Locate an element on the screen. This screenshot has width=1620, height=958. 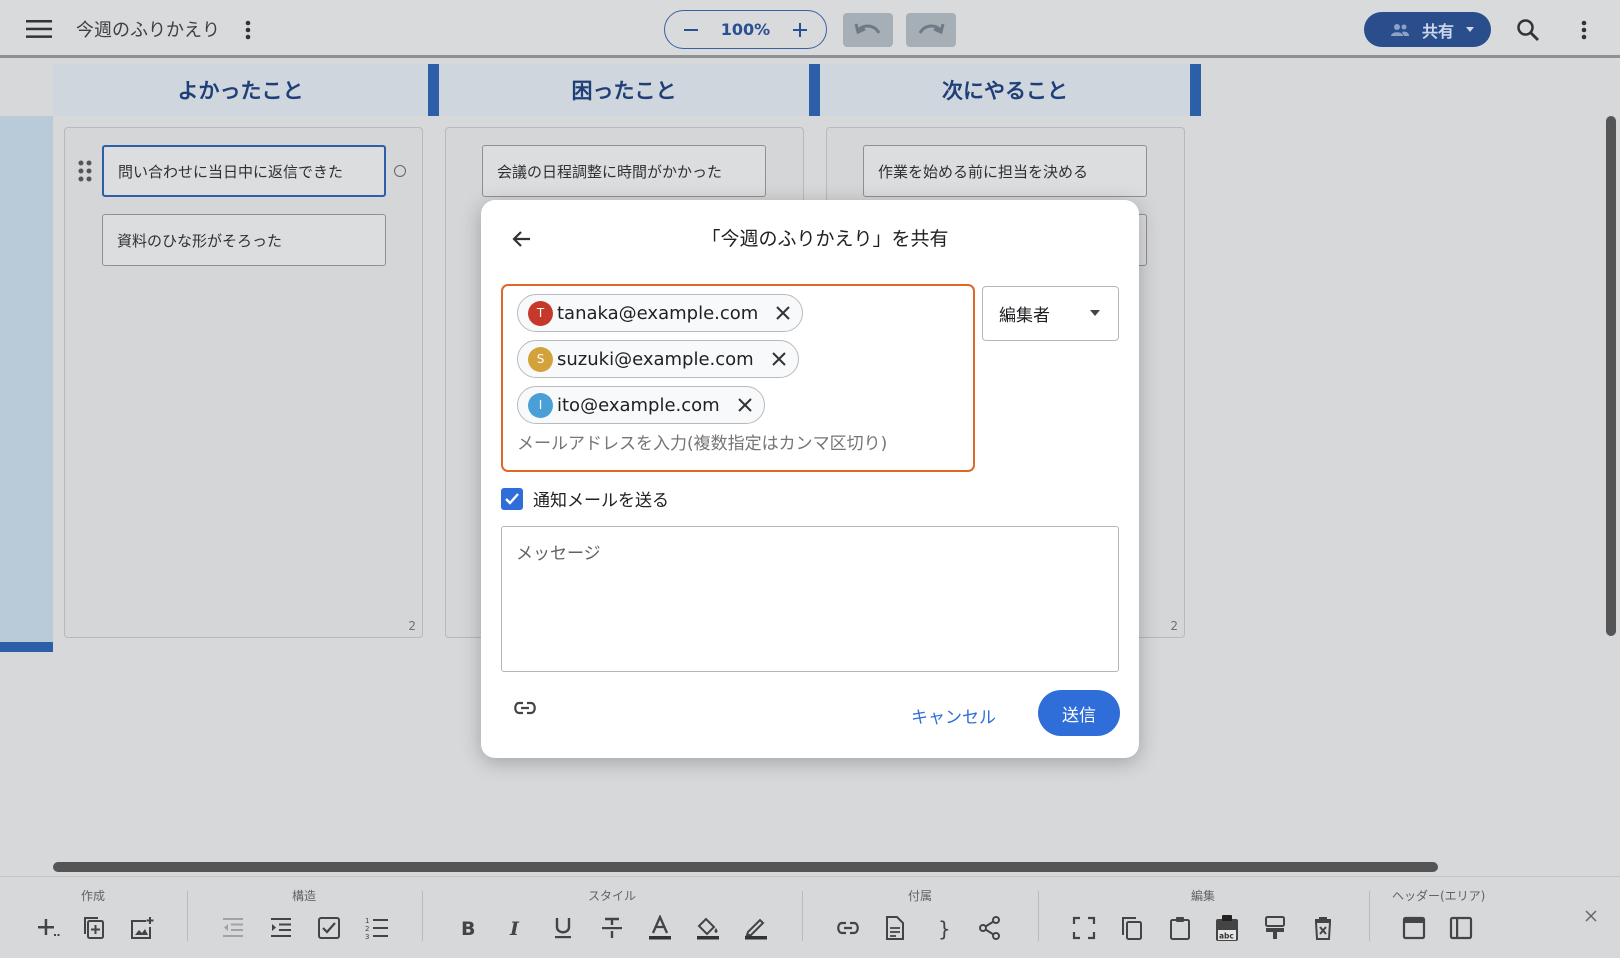
drag-handle-icon is located at coordinates (85, 173).